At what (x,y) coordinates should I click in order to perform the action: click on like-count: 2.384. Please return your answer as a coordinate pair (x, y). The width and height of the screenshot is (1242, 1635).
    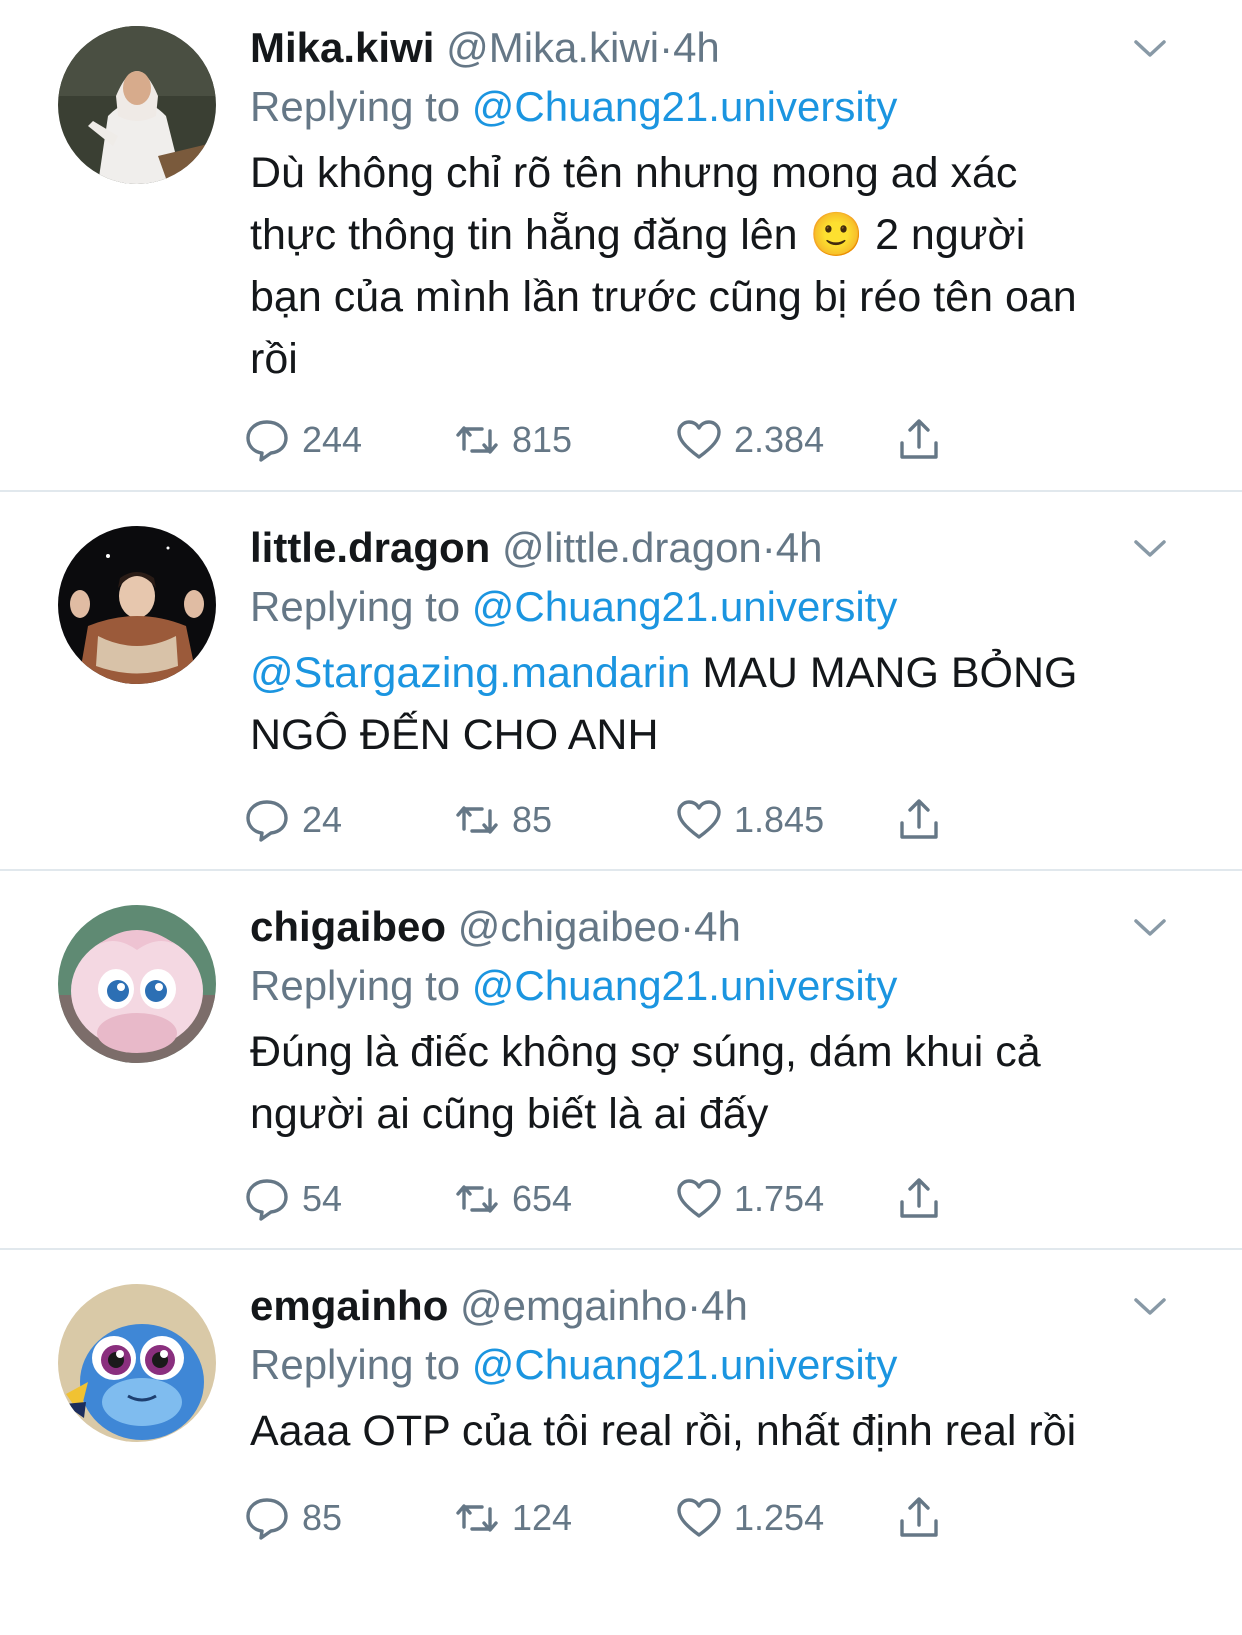
    Looking at the image, I should click on (779, 439).